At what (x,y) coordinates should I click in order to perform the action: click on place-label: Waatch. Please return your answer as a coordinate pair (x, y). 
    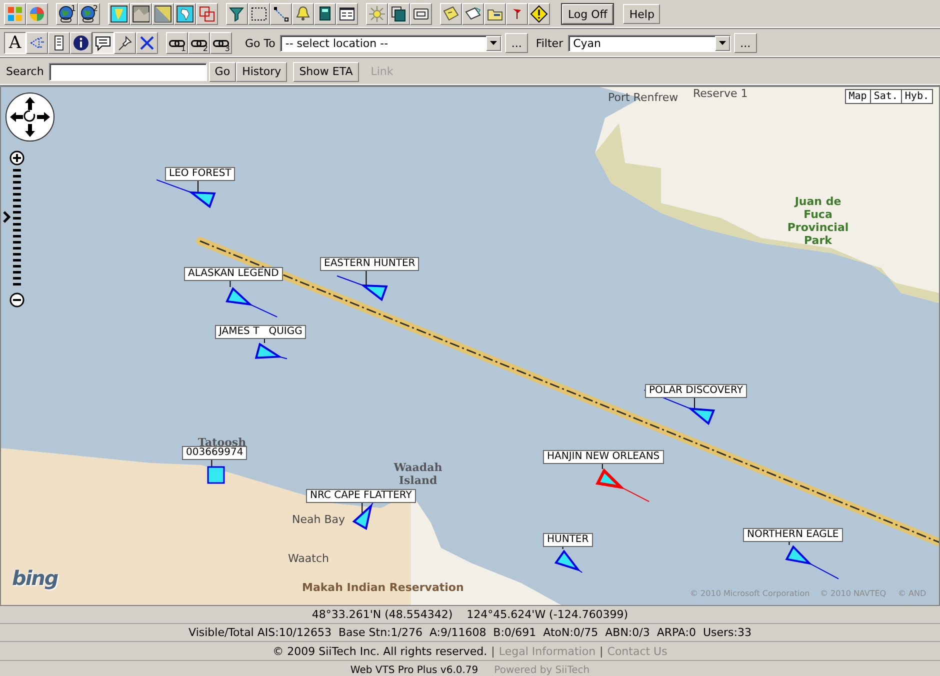
    Looking at the image, I should click on (308, 558).